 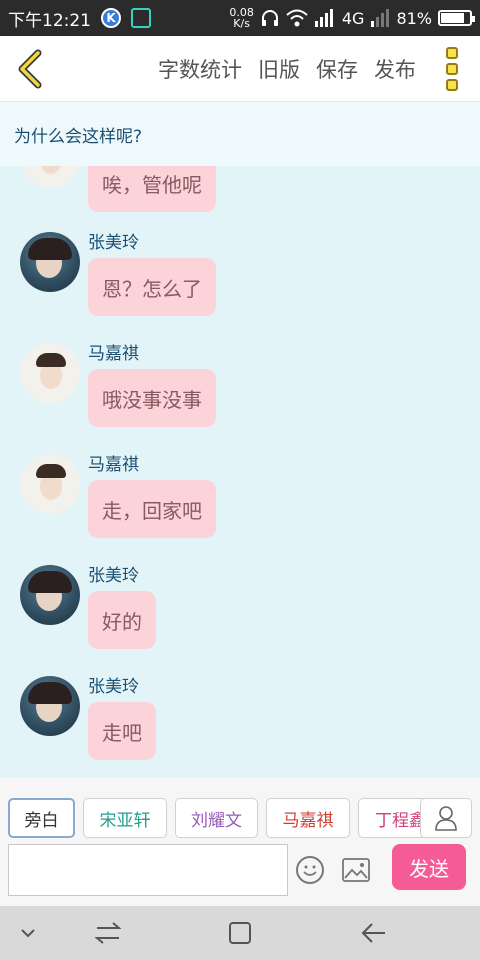 What do you see at coordinates (308, 818) in the screenshot?
I see `role-tab-ma-jiaqi: 马嘉祺` at bounding box center [308, 818].